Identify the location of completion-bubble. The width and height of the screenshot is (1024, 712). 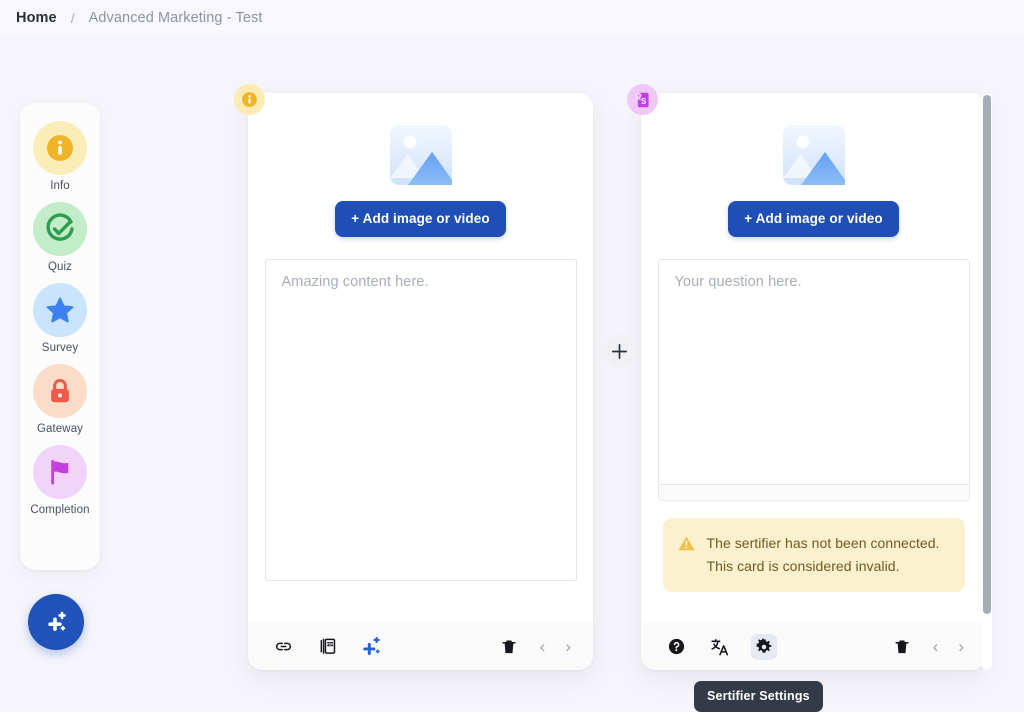
(60, 472).